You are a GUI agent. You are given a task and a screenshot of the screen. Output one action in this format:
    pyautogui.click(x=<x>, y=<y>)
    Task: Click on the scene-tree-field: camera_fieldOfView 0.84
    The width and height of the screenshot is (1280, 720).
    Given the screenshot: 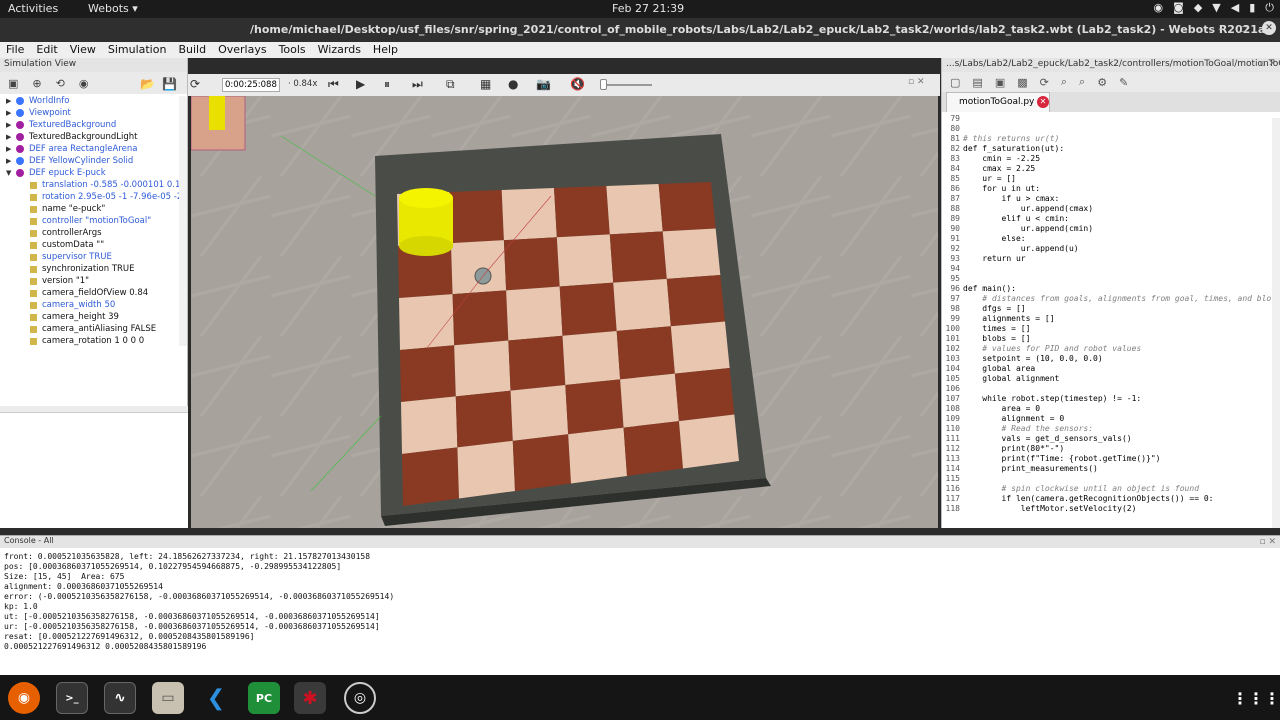 What is the action you would take?
    pyautogui.click(x=89, y=293)
    